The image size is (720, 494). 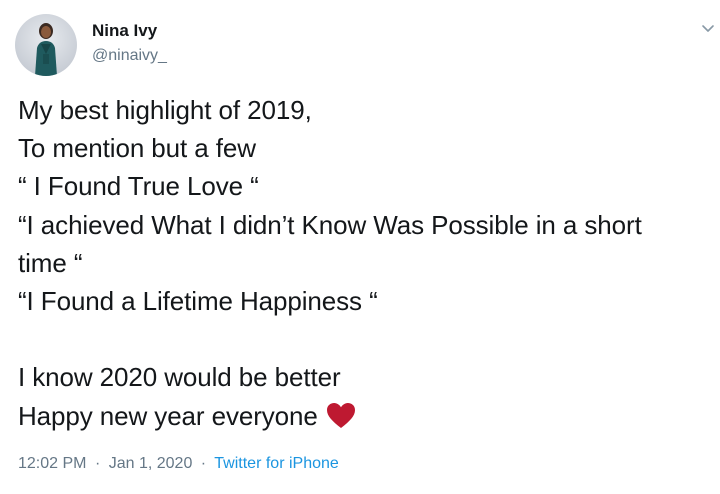 What do you see at coordinates (129, 55) in the screenshot?
I see `author-handle: @ninaivy_` at bounding box center [129, 55].